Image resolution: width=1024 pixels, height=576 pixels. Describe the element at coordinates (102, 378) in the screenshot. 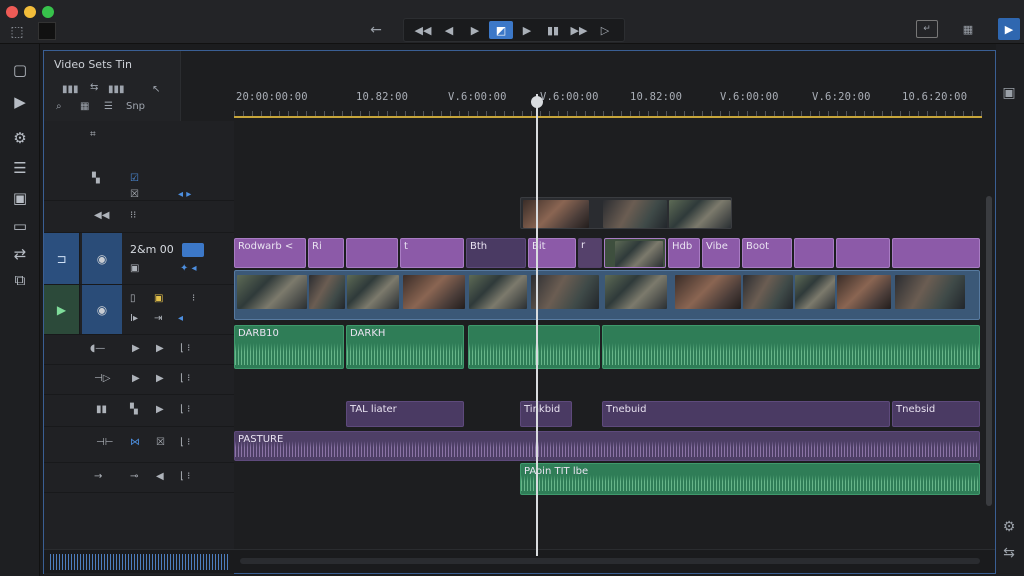

I see `split-icon: ⊣▷` at that location.